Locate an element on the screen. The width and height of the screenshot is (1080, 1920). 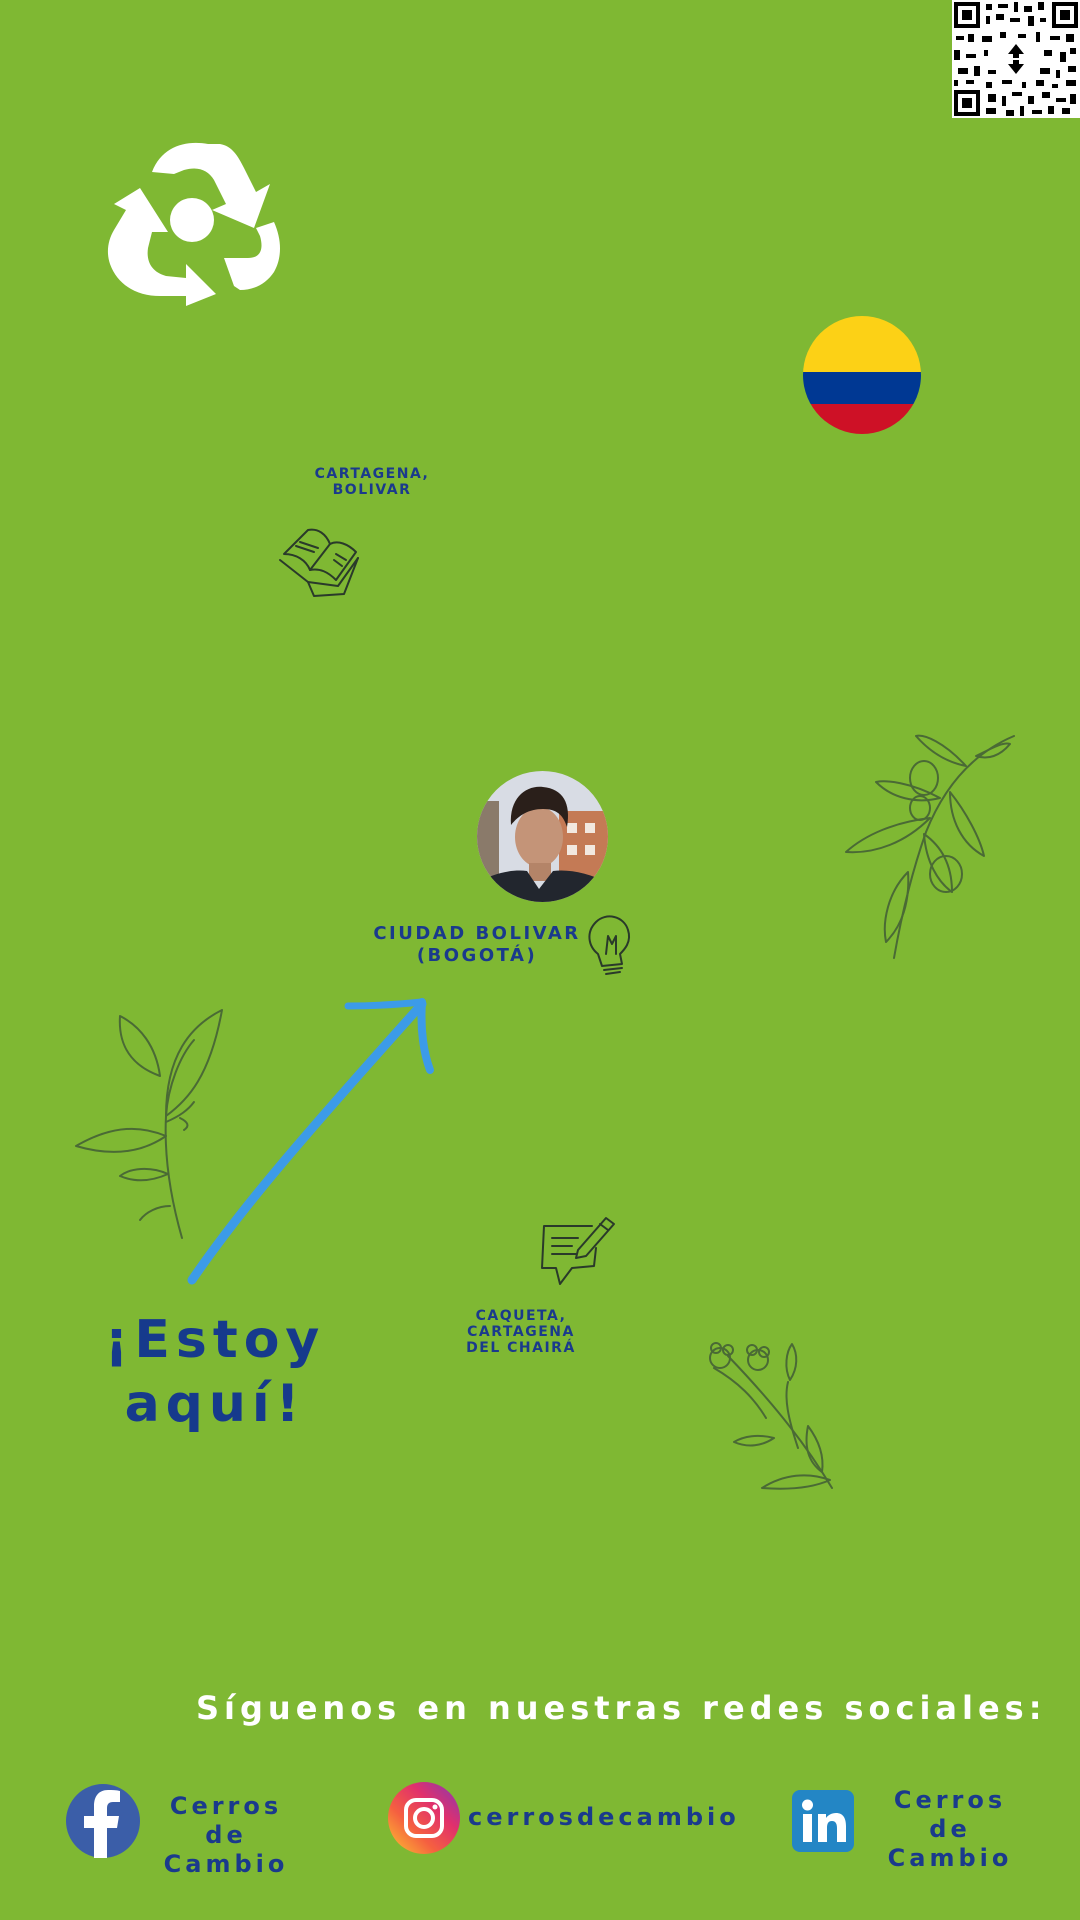
qr-code-icon is located at coordinates (1016, 59).